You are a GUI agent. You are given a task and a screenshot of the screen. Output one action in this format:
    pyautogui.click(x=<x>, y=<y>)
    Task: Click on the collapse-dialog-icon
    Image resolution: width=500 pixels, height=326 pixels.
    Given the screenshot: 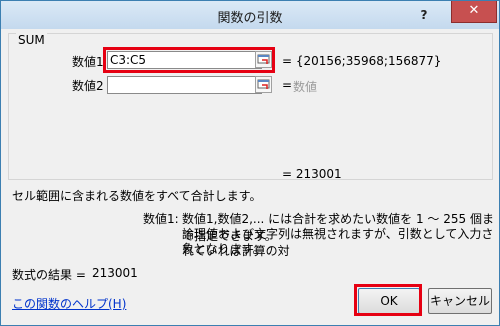 What is the action you would take?
    pyautogui.click(x=263, y=84)
    